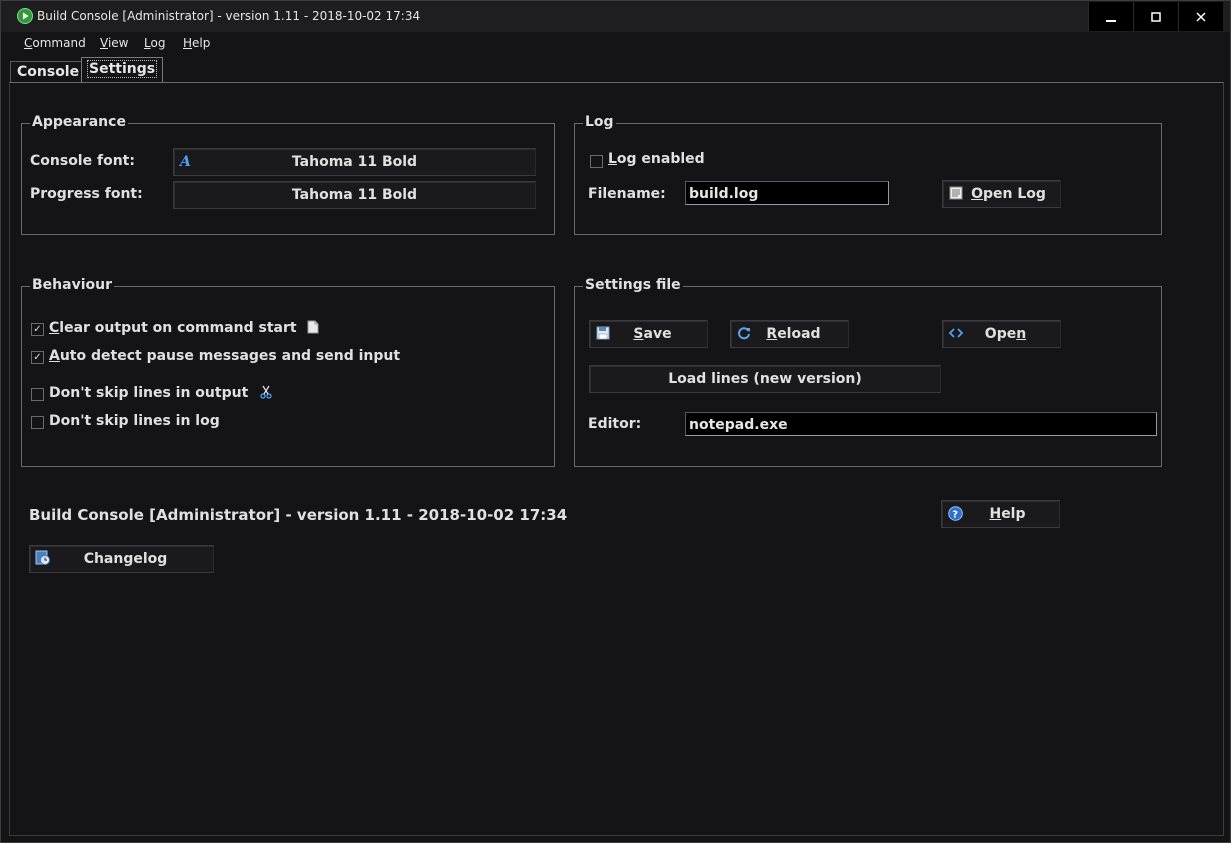 This screenshot has height=843, width=1231. I want to click on console-font-value: Tahoma 11 Bold, so click(354, 162).